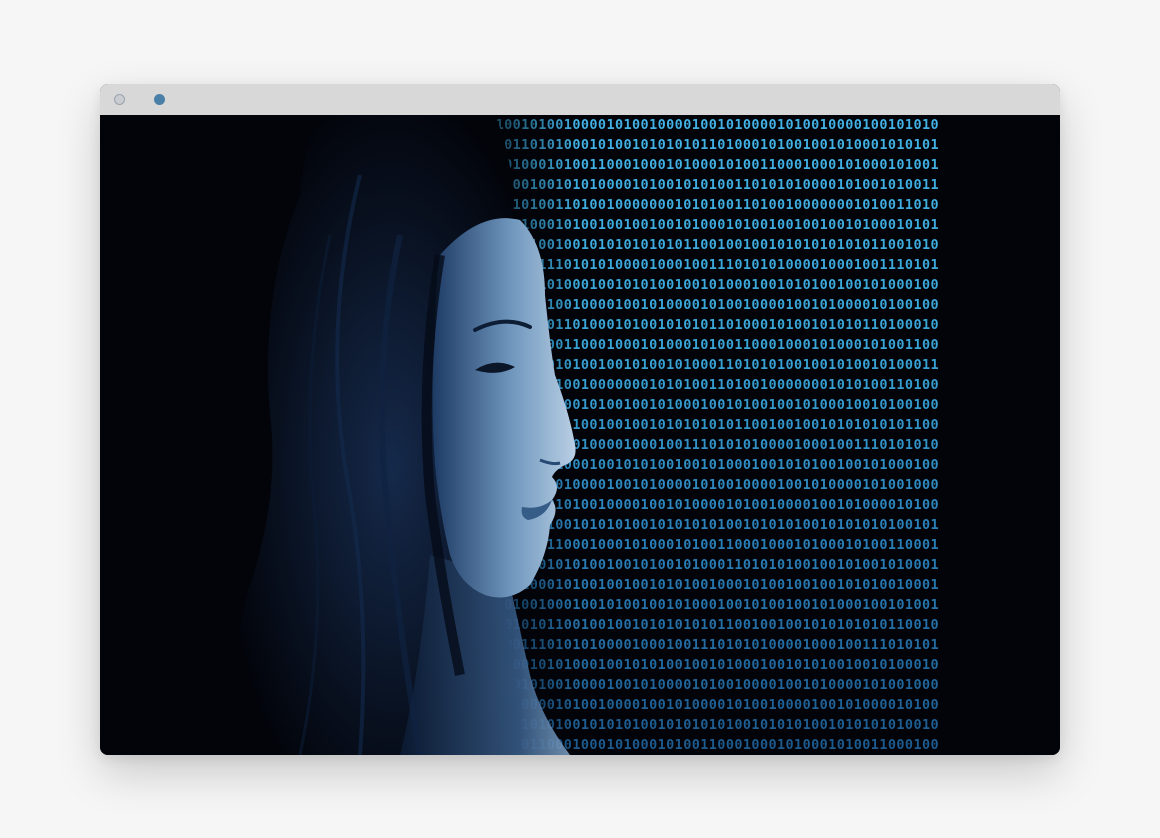 Image resolution: width=1160 pixels, height=838 pixels. What do you see at coordinates (504, 408) in the screenshot?
I see `face-shape` at bounding box center [504, 408].